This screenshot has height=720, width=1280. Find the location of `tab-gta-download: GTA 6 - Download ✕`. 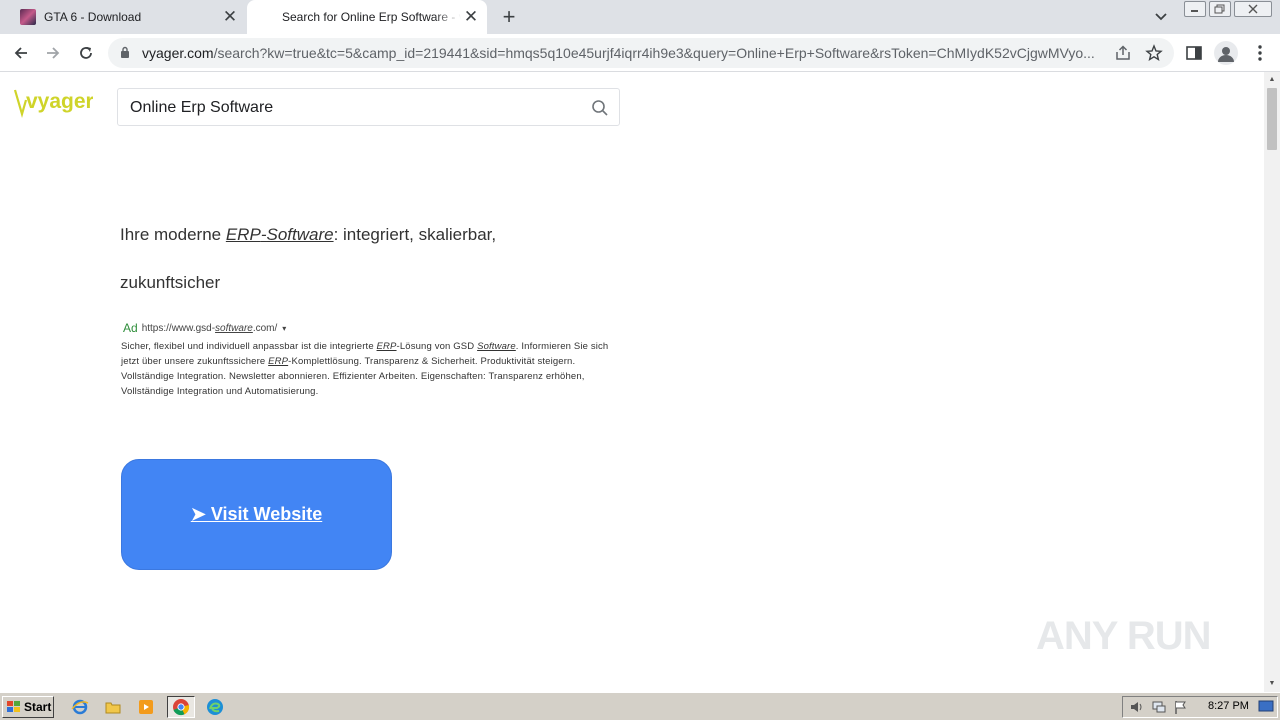

tab-gta-download: GTA 6 - Download ✕ is located at coordinates (127, 17).